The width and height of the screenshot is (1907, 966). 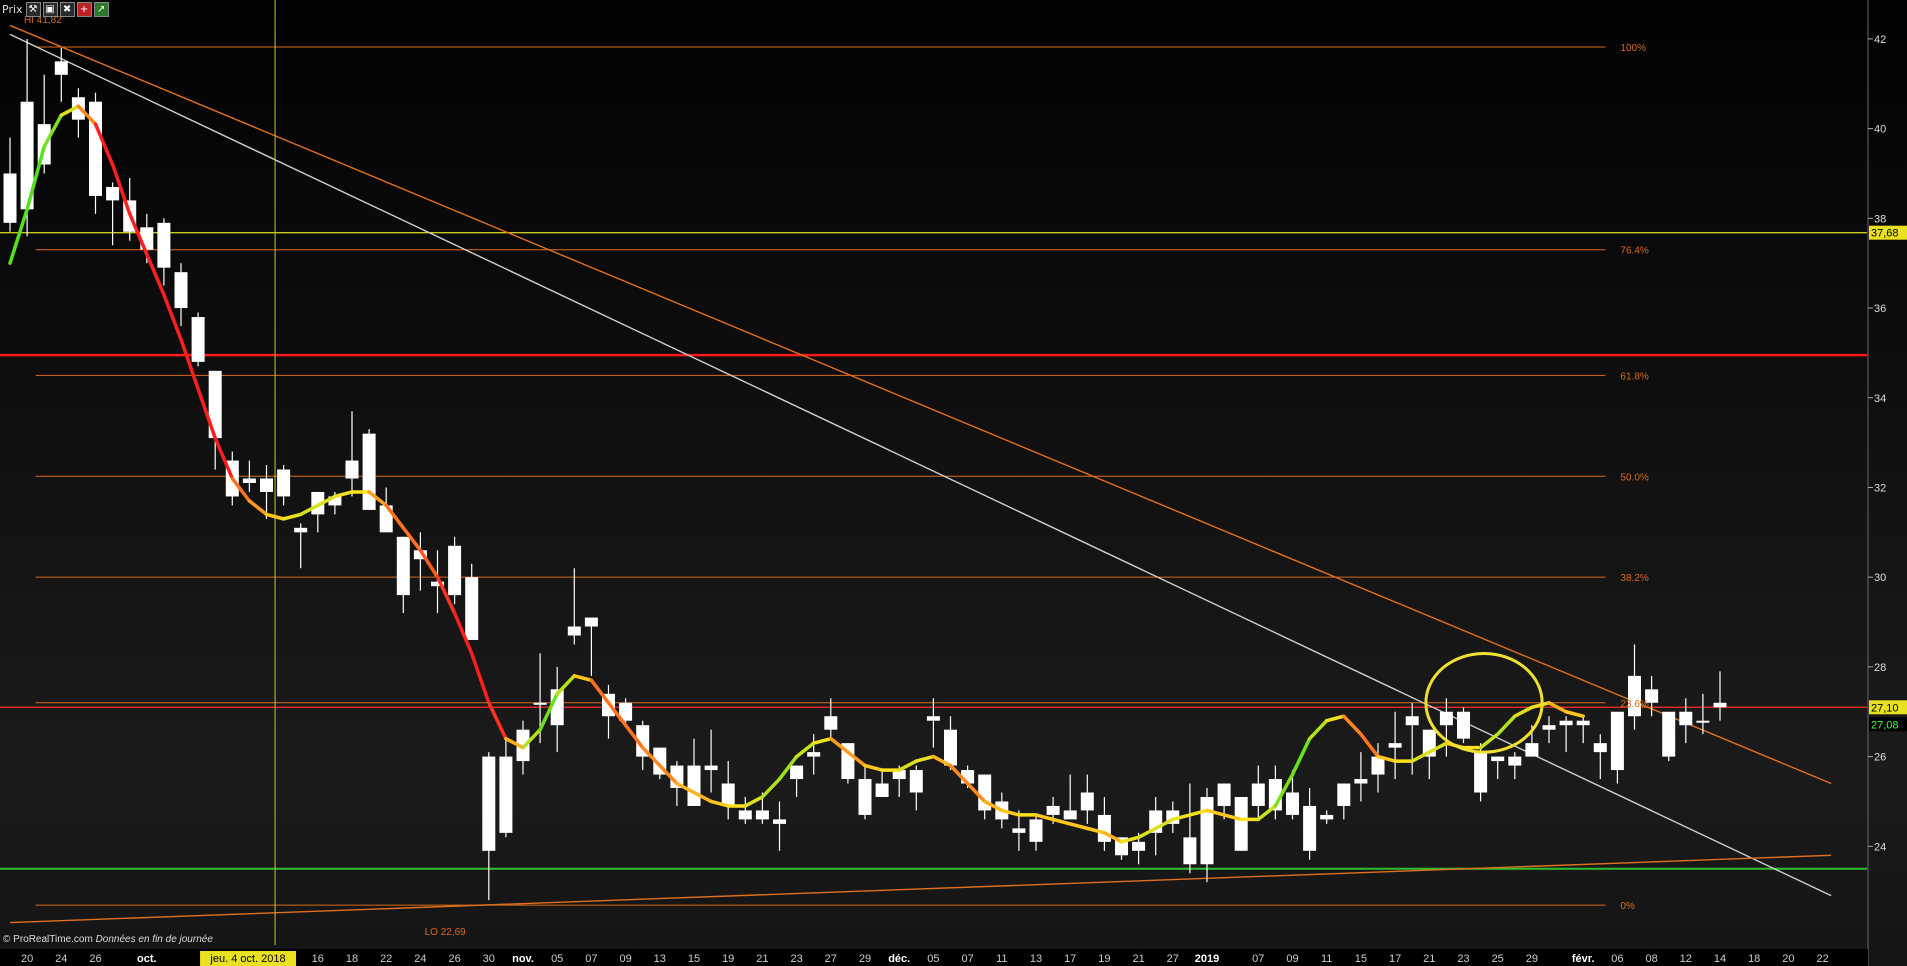 I want to click on date-tick-label: 09, so click(x=625, y=959).